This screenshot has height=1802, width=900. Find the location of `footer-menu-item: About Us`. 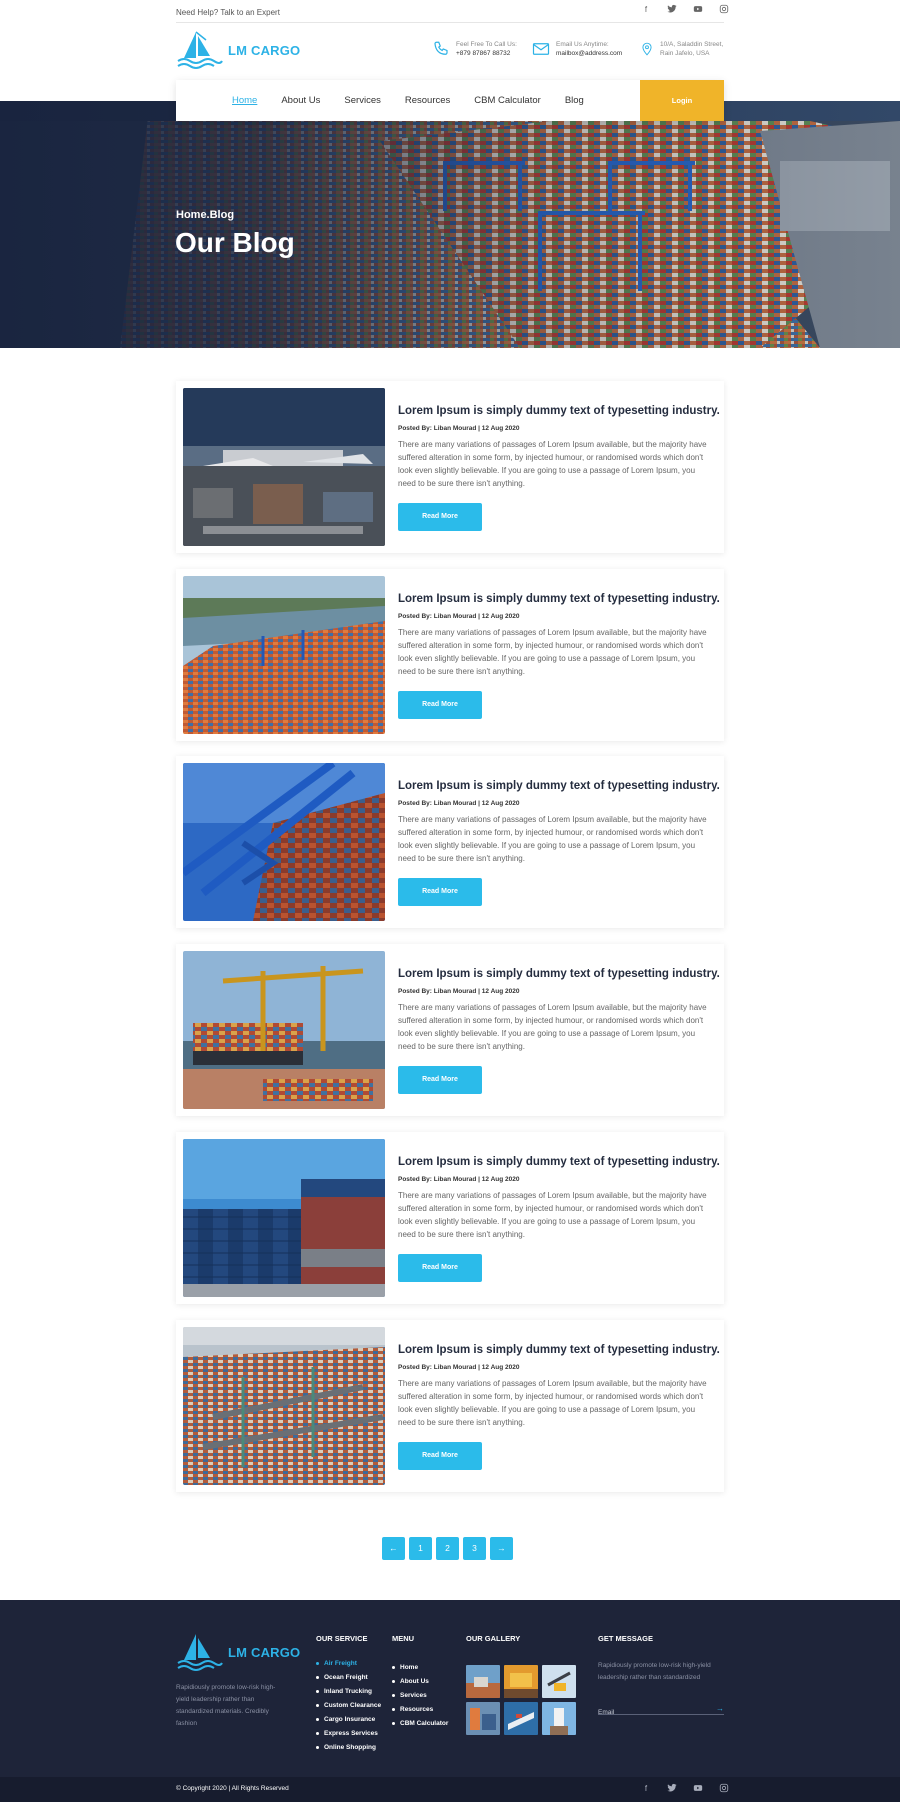

footer-menu-item: About Us is located at coordinates (420, 1681).